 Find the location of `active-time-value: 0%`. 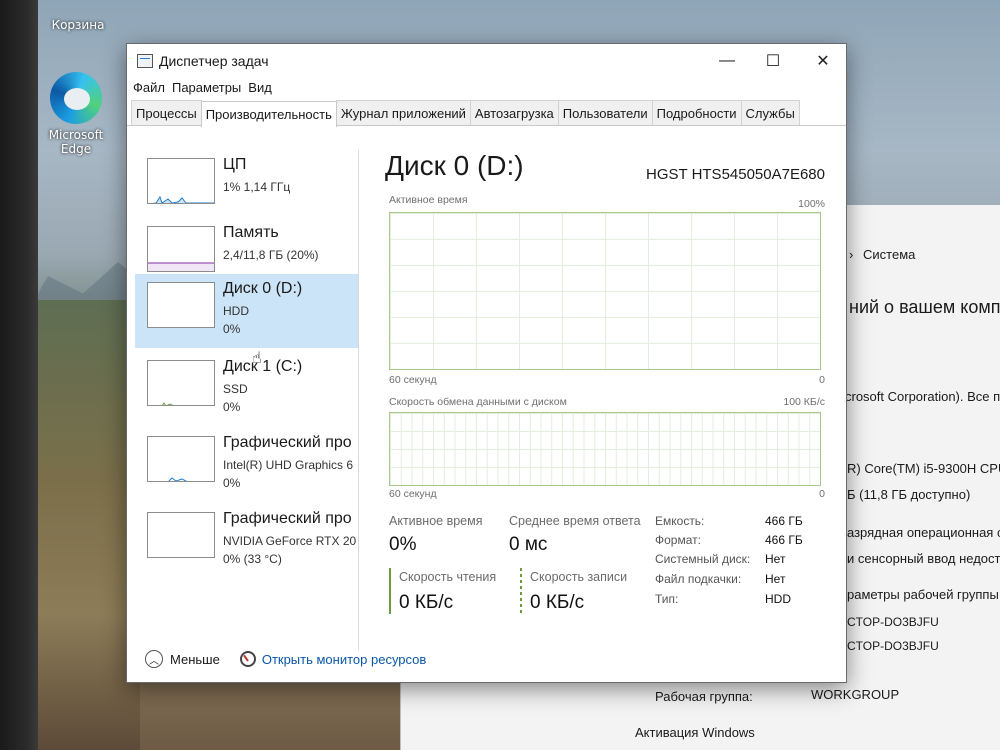

active-time-value: 0% is located at coordinates (403, 544).